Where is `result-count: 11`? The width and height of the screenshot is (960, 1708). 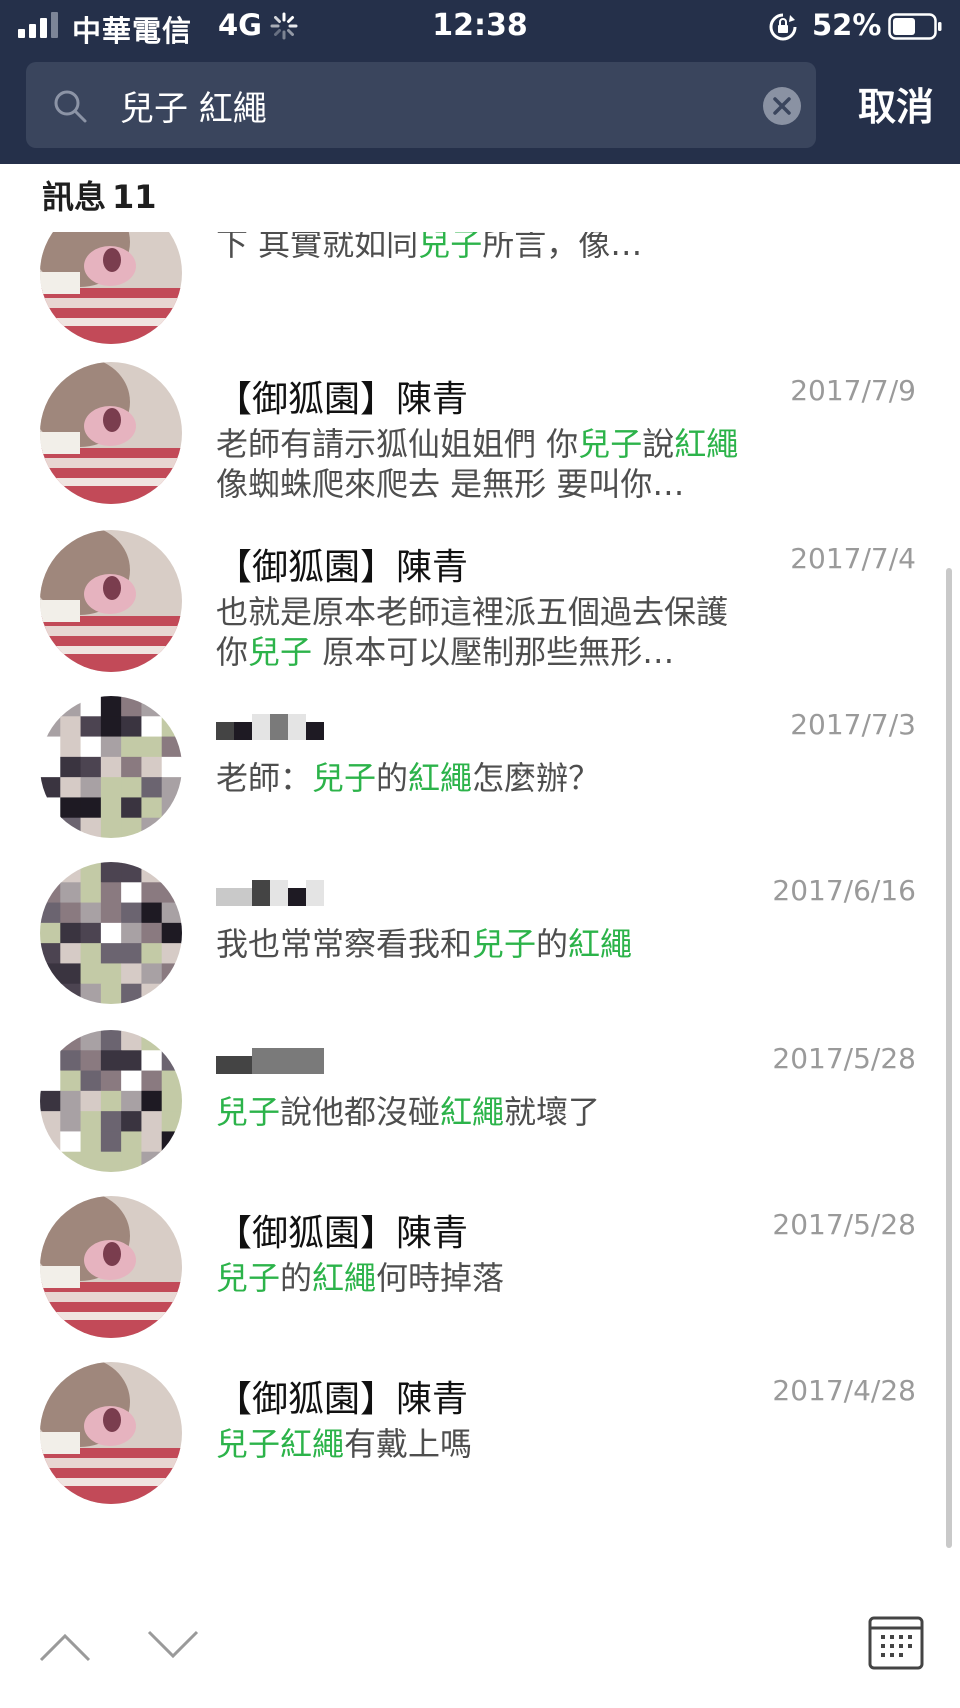
result-count: 11 is located at coordinates (134, 197).